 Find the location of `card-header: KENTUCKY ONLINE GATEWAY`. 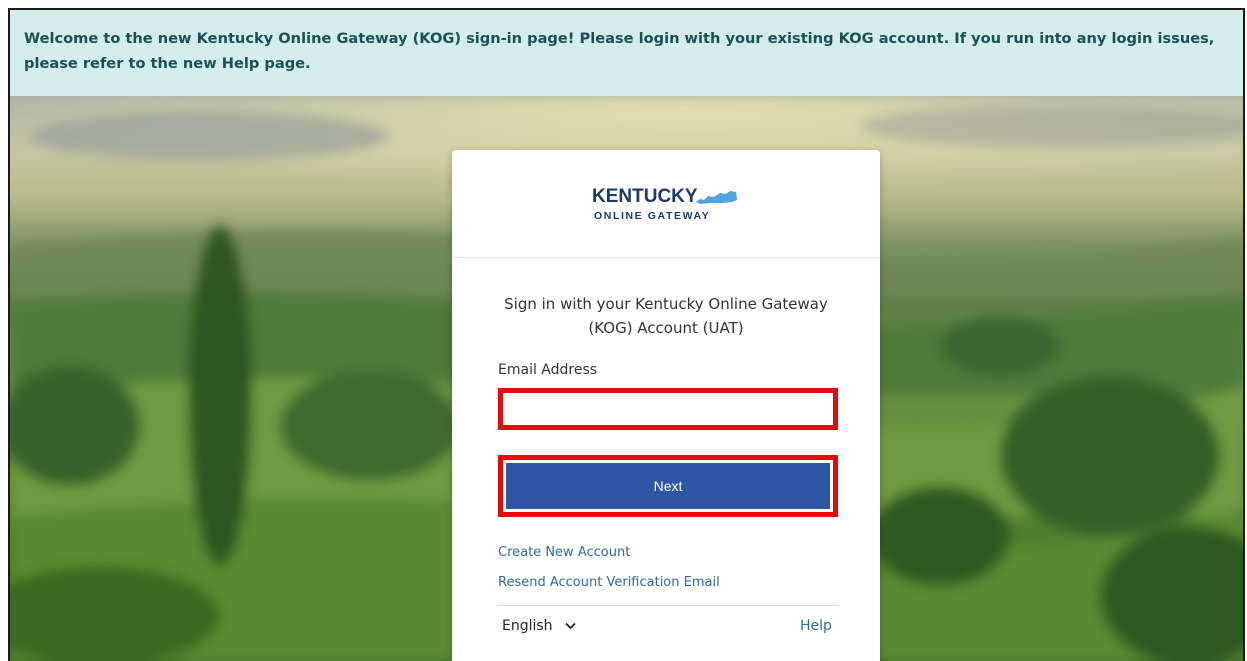

card-header: KENTUCKY ONLINE GATEWAY is located at coordinates (666, 204).